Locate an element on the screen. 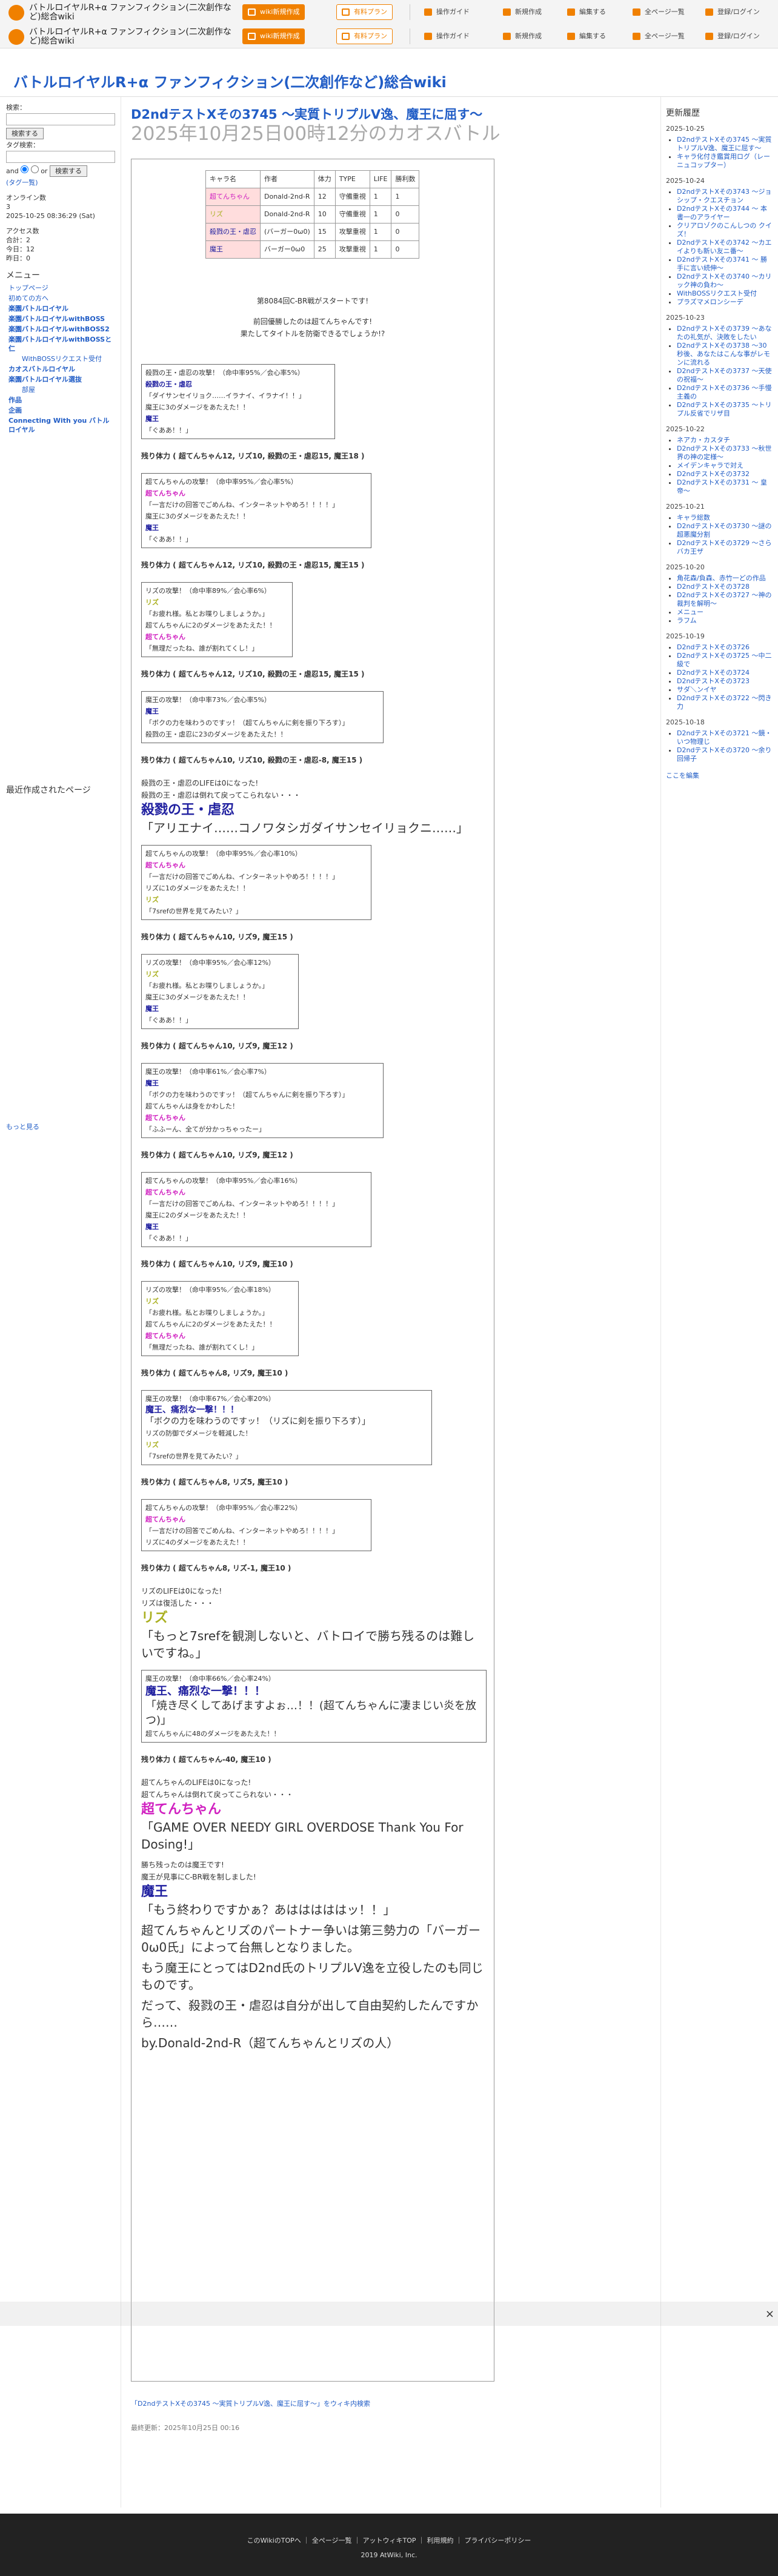 The width and height of the screenshot is (778, 2576). update-date: 2025-10-25 is located at coordinates (685, 129).